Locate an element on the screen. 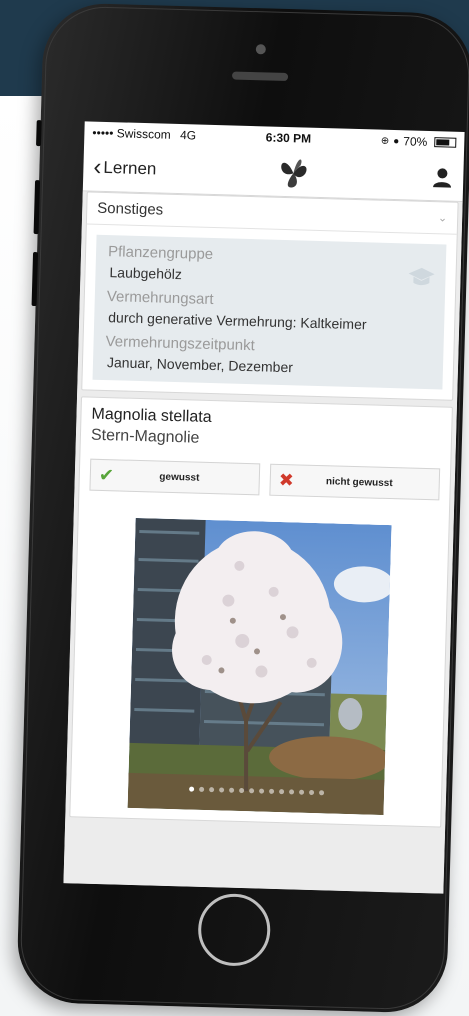  mute-switch is located at coordinates (39, 133).